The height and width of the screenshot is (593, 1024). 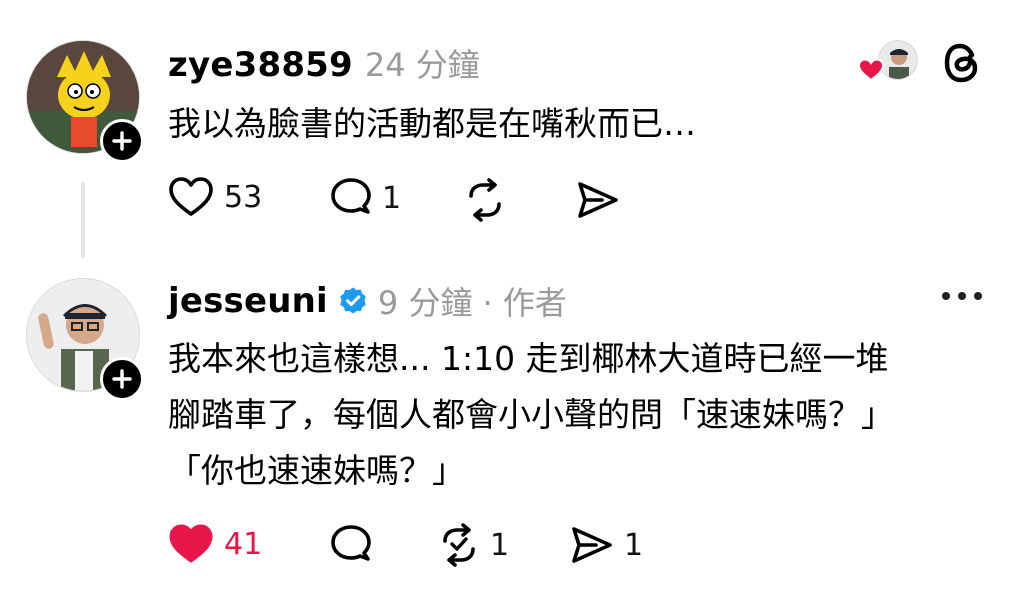 What do you see at coordinates (215, 544) in the screenshot?
I see `like-button: 41` at bounding box center [215, 544].